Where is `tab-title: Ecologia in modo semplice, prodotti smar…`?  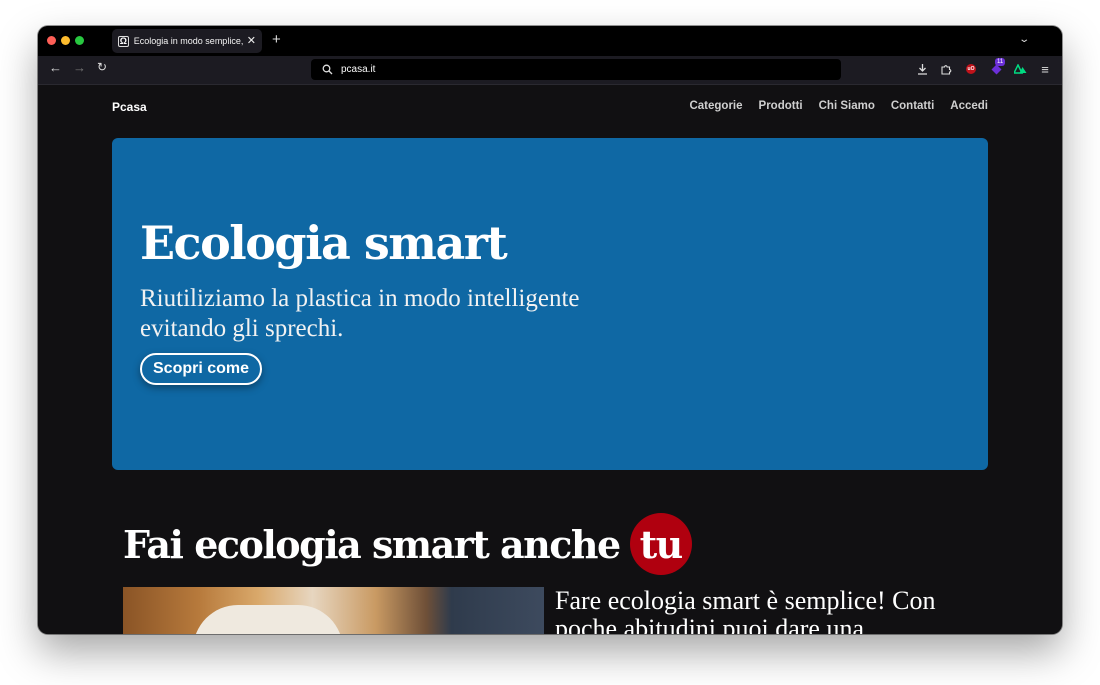 tab-title: Ecologia in modo semplice, prodotti smar… is located at coordinates (188, 41).